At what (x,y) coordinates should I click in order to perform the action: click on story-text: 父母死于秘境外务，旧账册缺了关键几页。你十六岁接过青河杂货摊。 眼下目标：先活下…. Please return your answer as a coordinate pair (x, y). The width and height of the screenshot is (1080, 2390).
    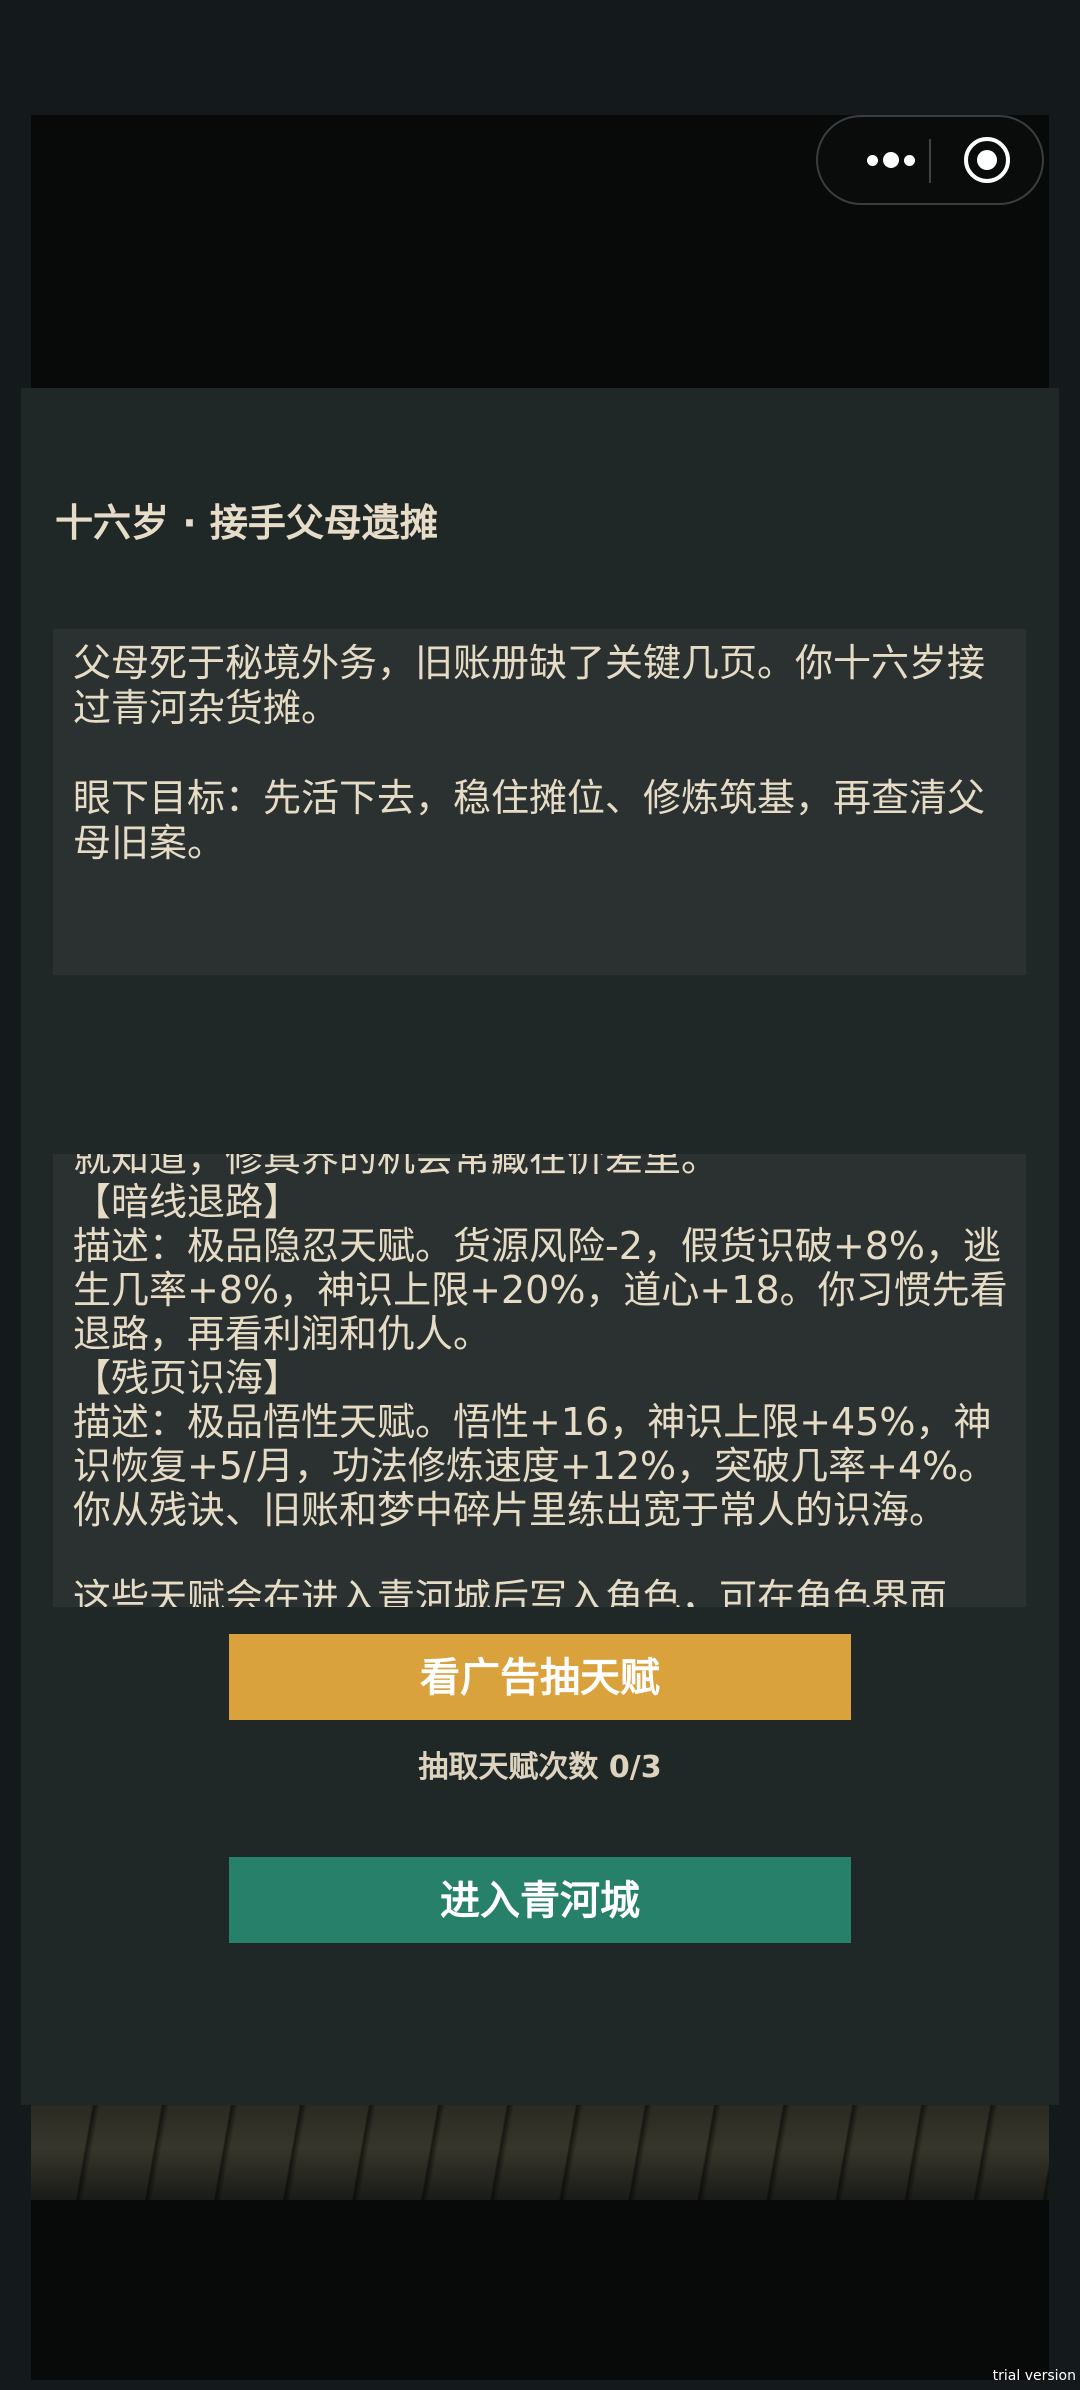
    Looking at the image, I should click on (539, 802).